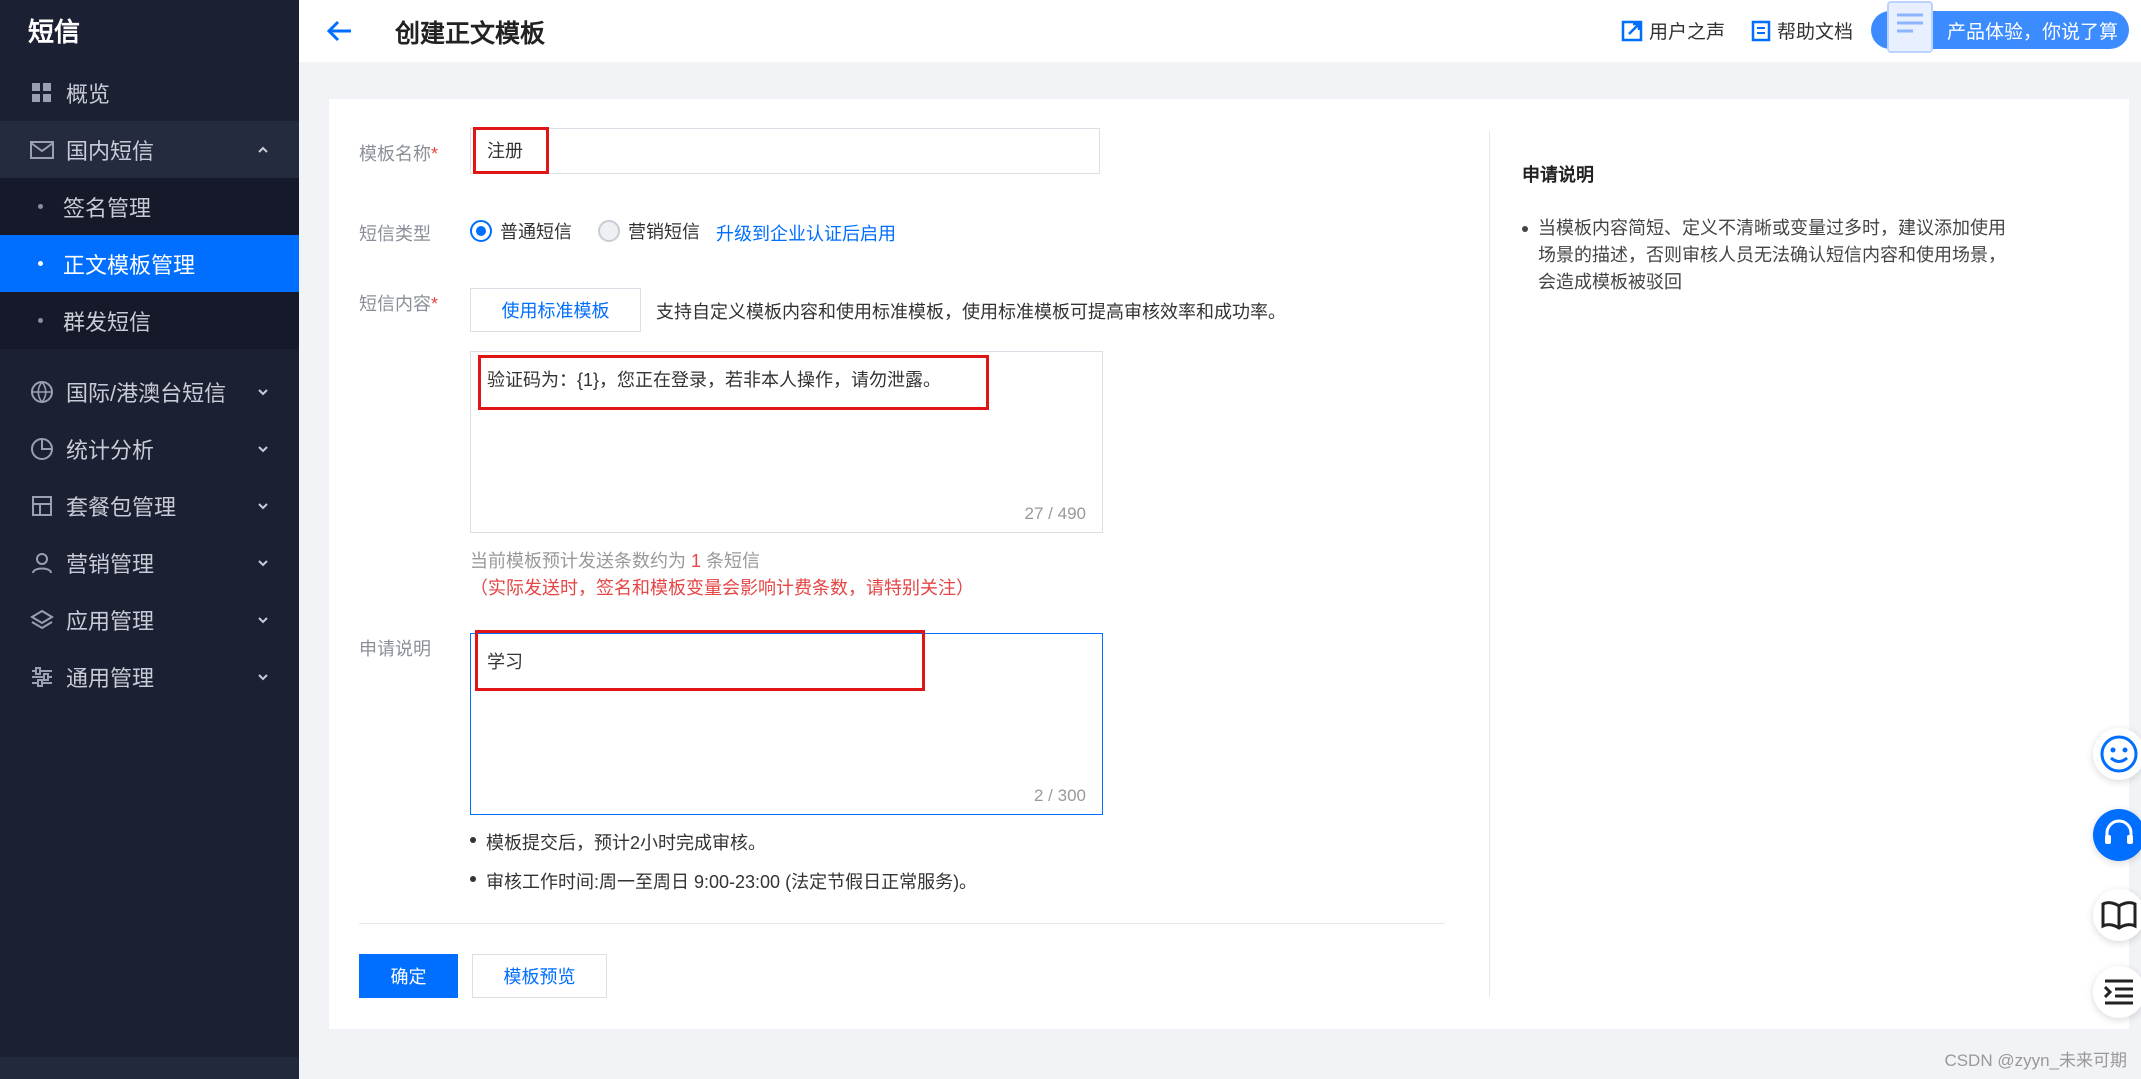 The image size is (2141, 1079). Describe the element at coordinates (42, 93) in the screenshot. I see `grid-icon` at that location.